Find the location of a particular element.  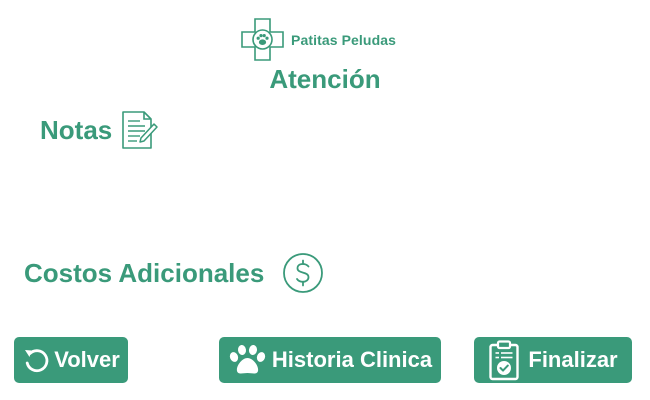

costs-section-heading: Costos Adicionales is located at coordinates (174, 273).